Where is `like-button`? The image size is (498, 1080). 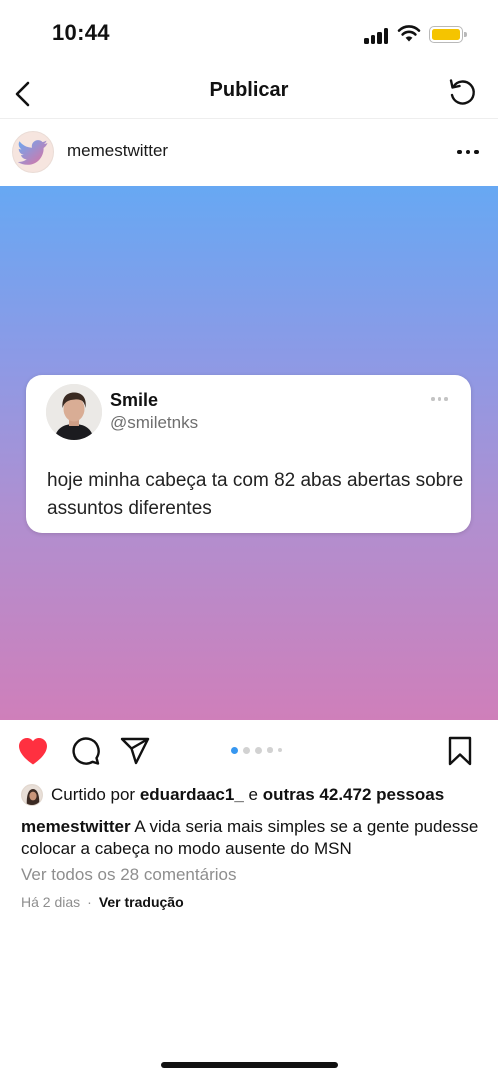 like-button is located at coordinates (33, 751).